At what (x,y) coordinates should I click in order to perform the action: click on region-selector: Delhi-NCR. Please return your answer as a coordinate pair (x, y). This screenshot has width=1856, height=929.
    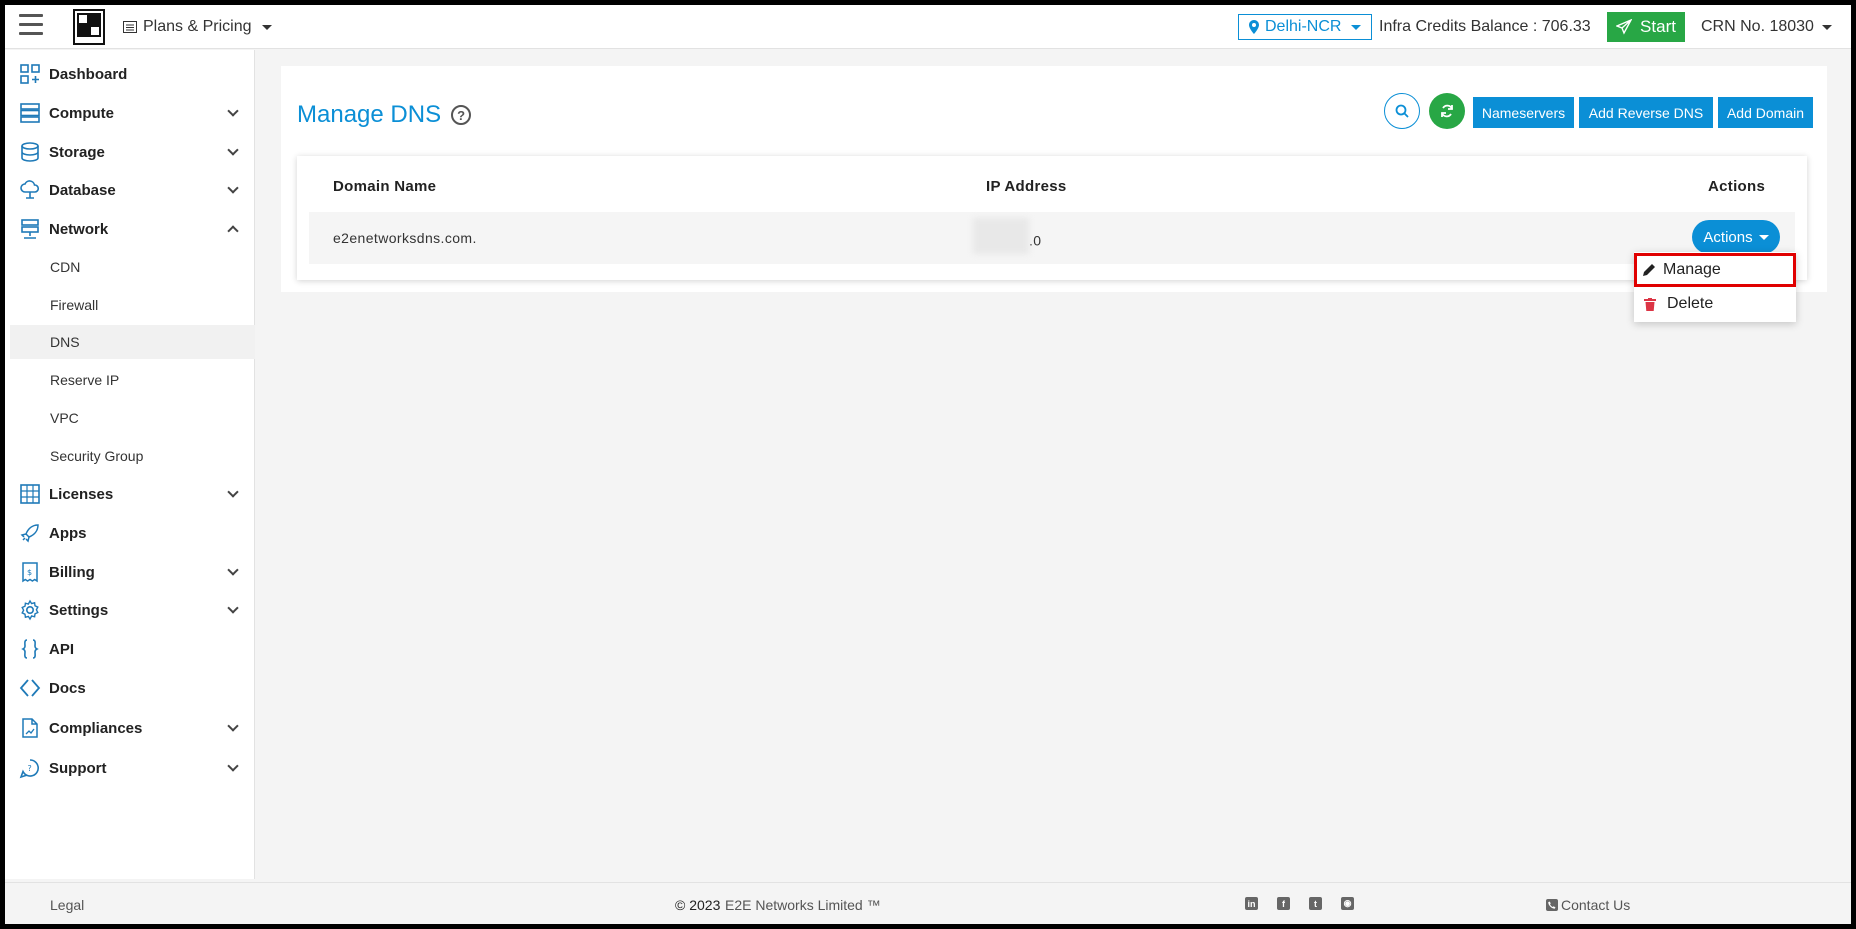
    Looking at the image, I should click on (1305, 27).